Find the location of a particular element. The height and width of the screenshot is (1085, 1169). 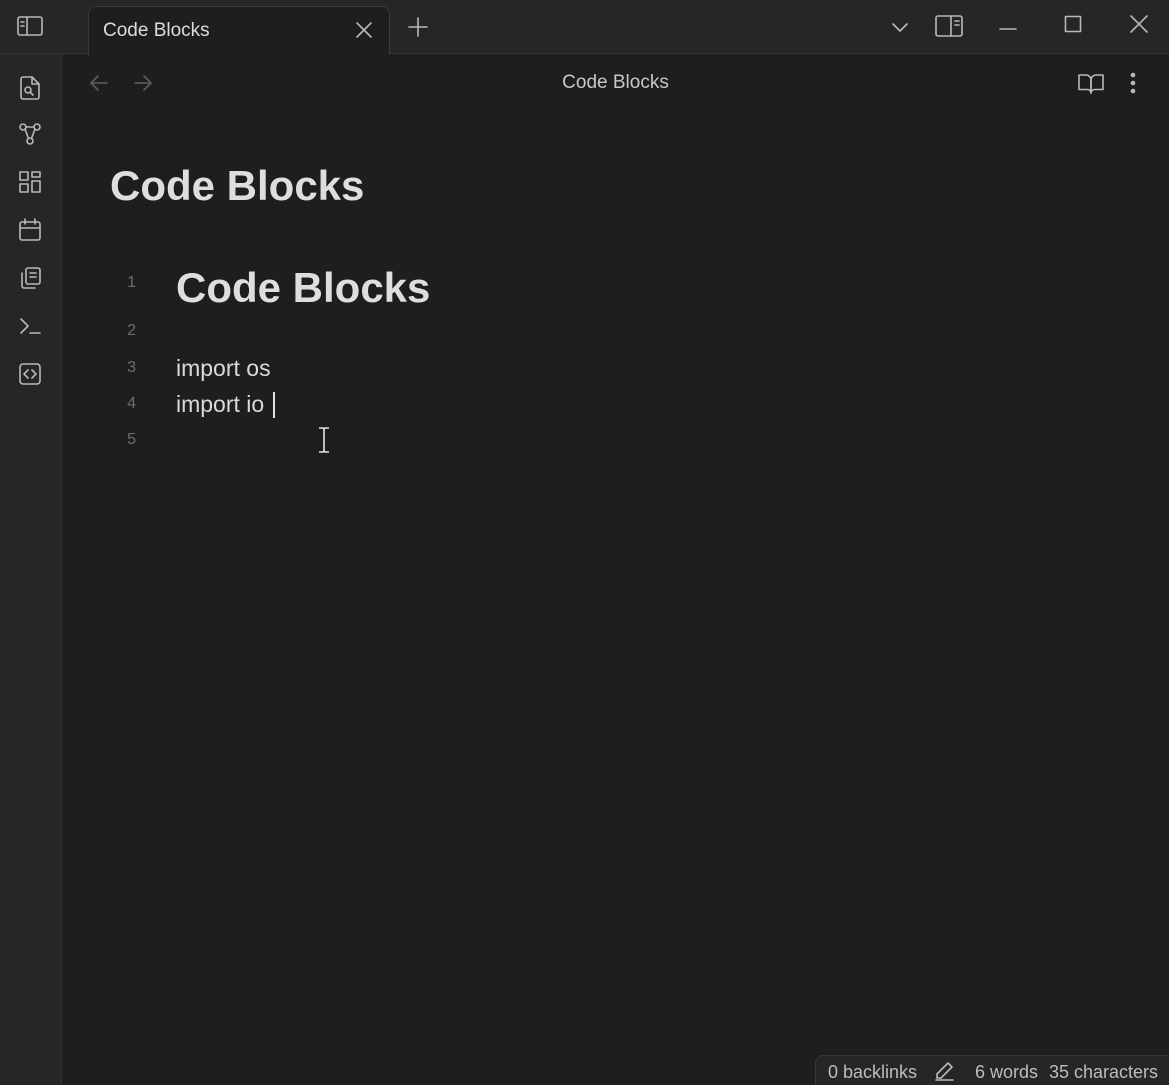

editor-line: import os is located at coordinates (223, 368).